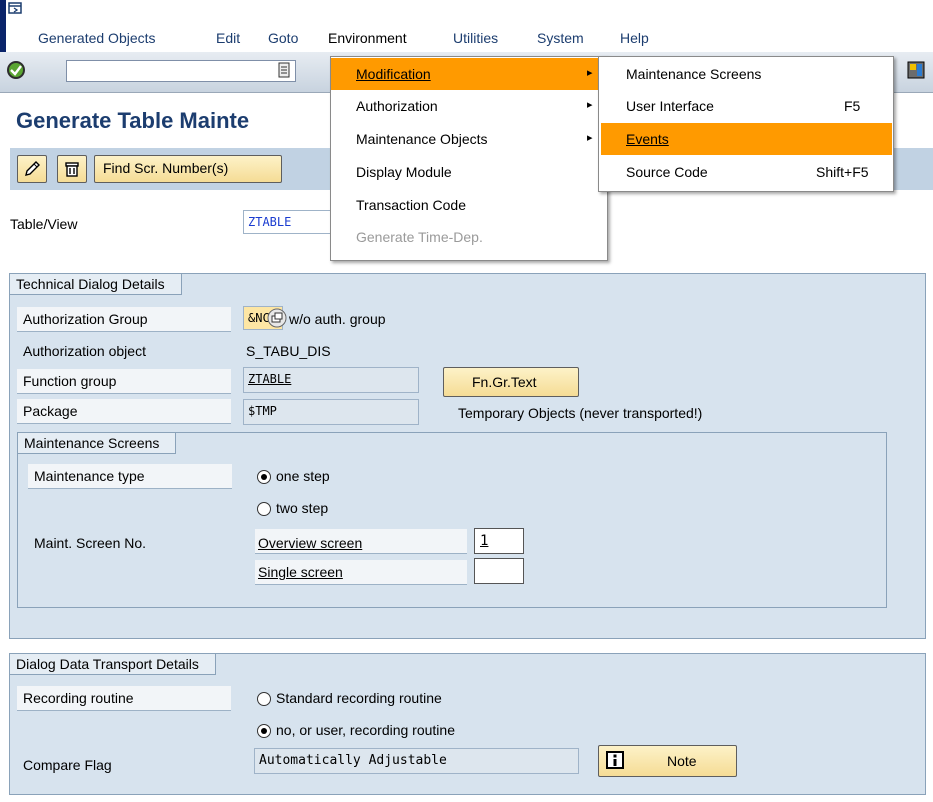 The height and width of the screenshot is (802, 933). Describe the element at coordinates (44, 224) in the screenshot. I see `tableview-label: Table/View` at that location.